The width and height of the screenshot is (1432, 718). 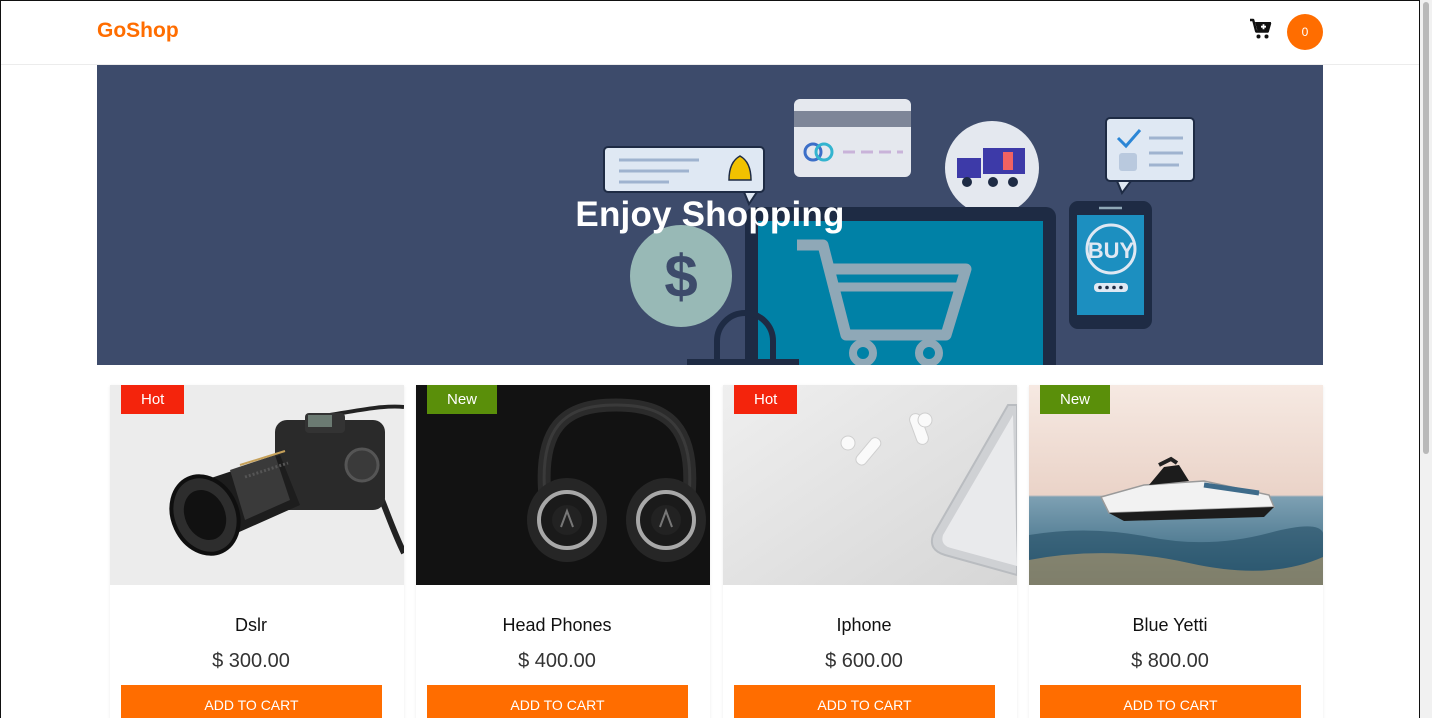 I want to click on product-card: New Head Phones $ 400.00 ADD TO CART, so click(x=563, y=551).